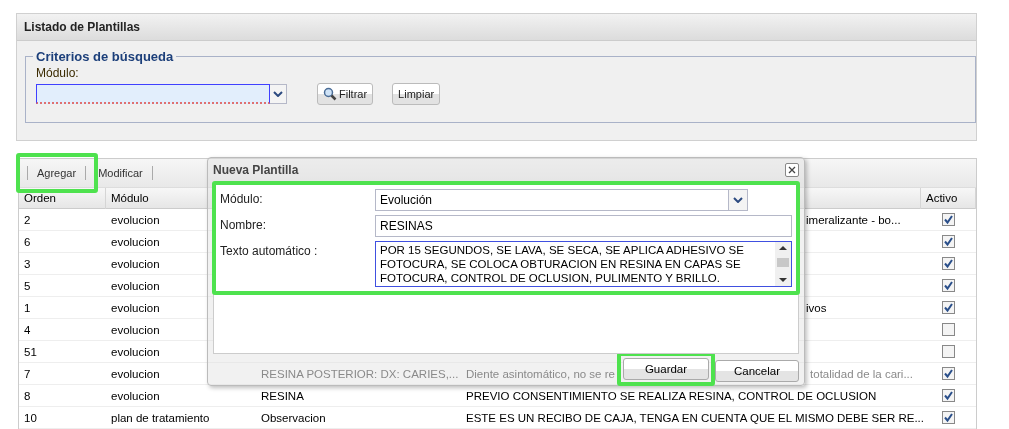 This screenshot has height=429, width=1009. I want to click on column-header: Módulo, so click(130, 198).